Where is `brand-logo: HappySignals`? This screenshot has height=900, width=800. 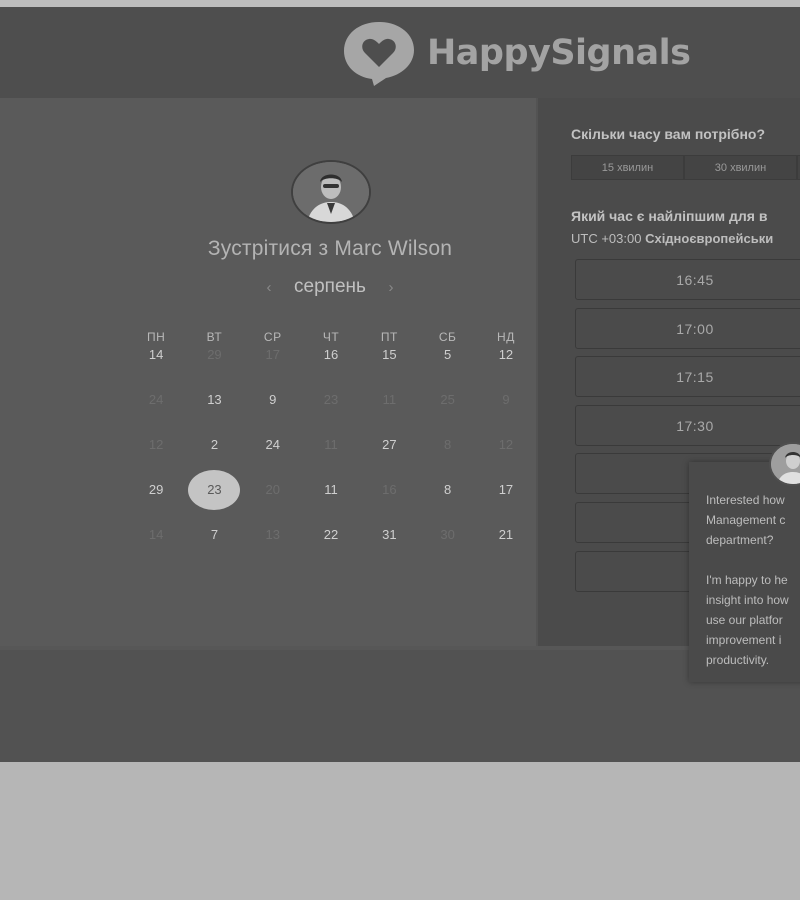
brand-logo: HappySignals is located at coordinates (516, 53).